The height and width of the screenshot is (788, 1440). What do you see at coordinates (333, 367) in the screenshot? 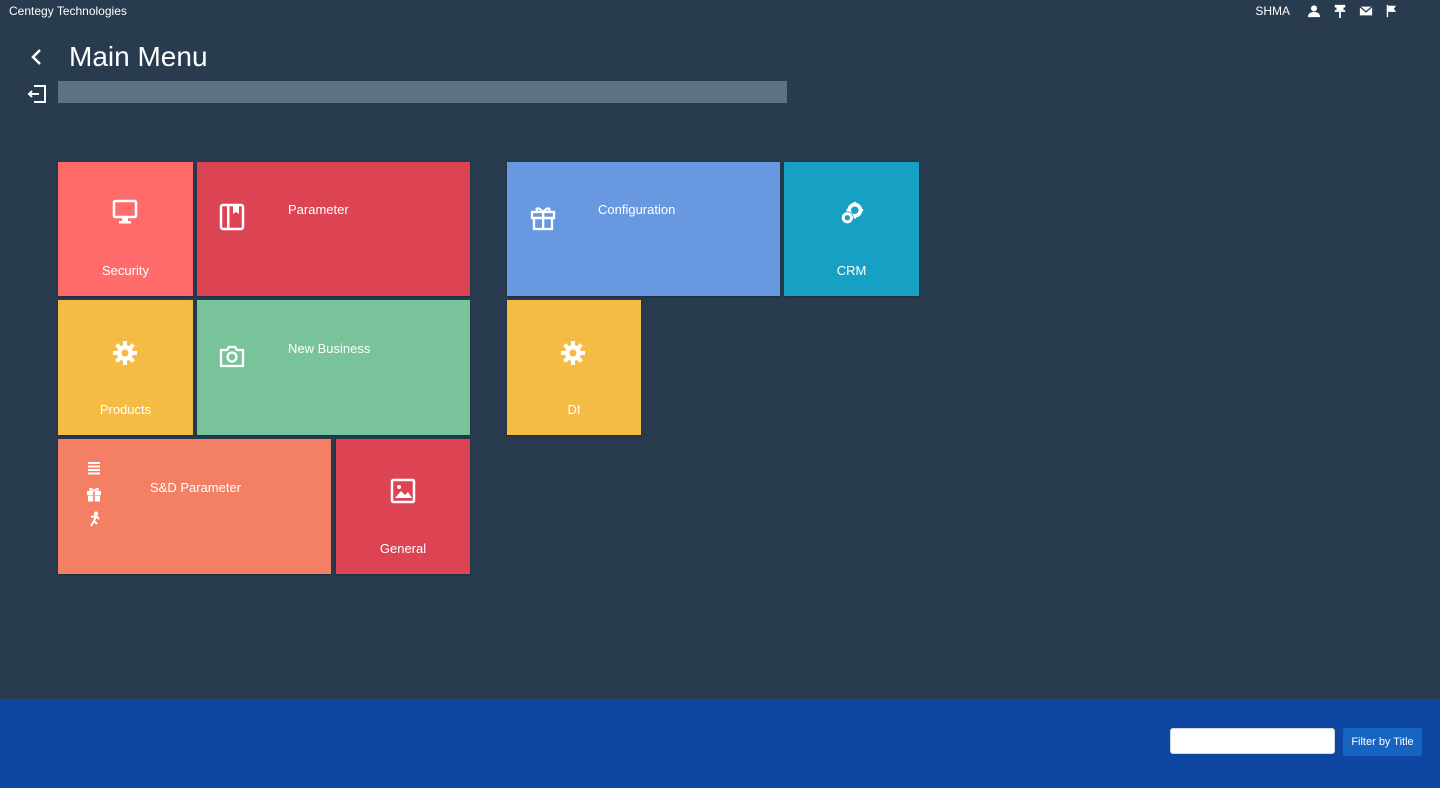
I see `tile-new-business: New Business` at bounding box center [333, 367].